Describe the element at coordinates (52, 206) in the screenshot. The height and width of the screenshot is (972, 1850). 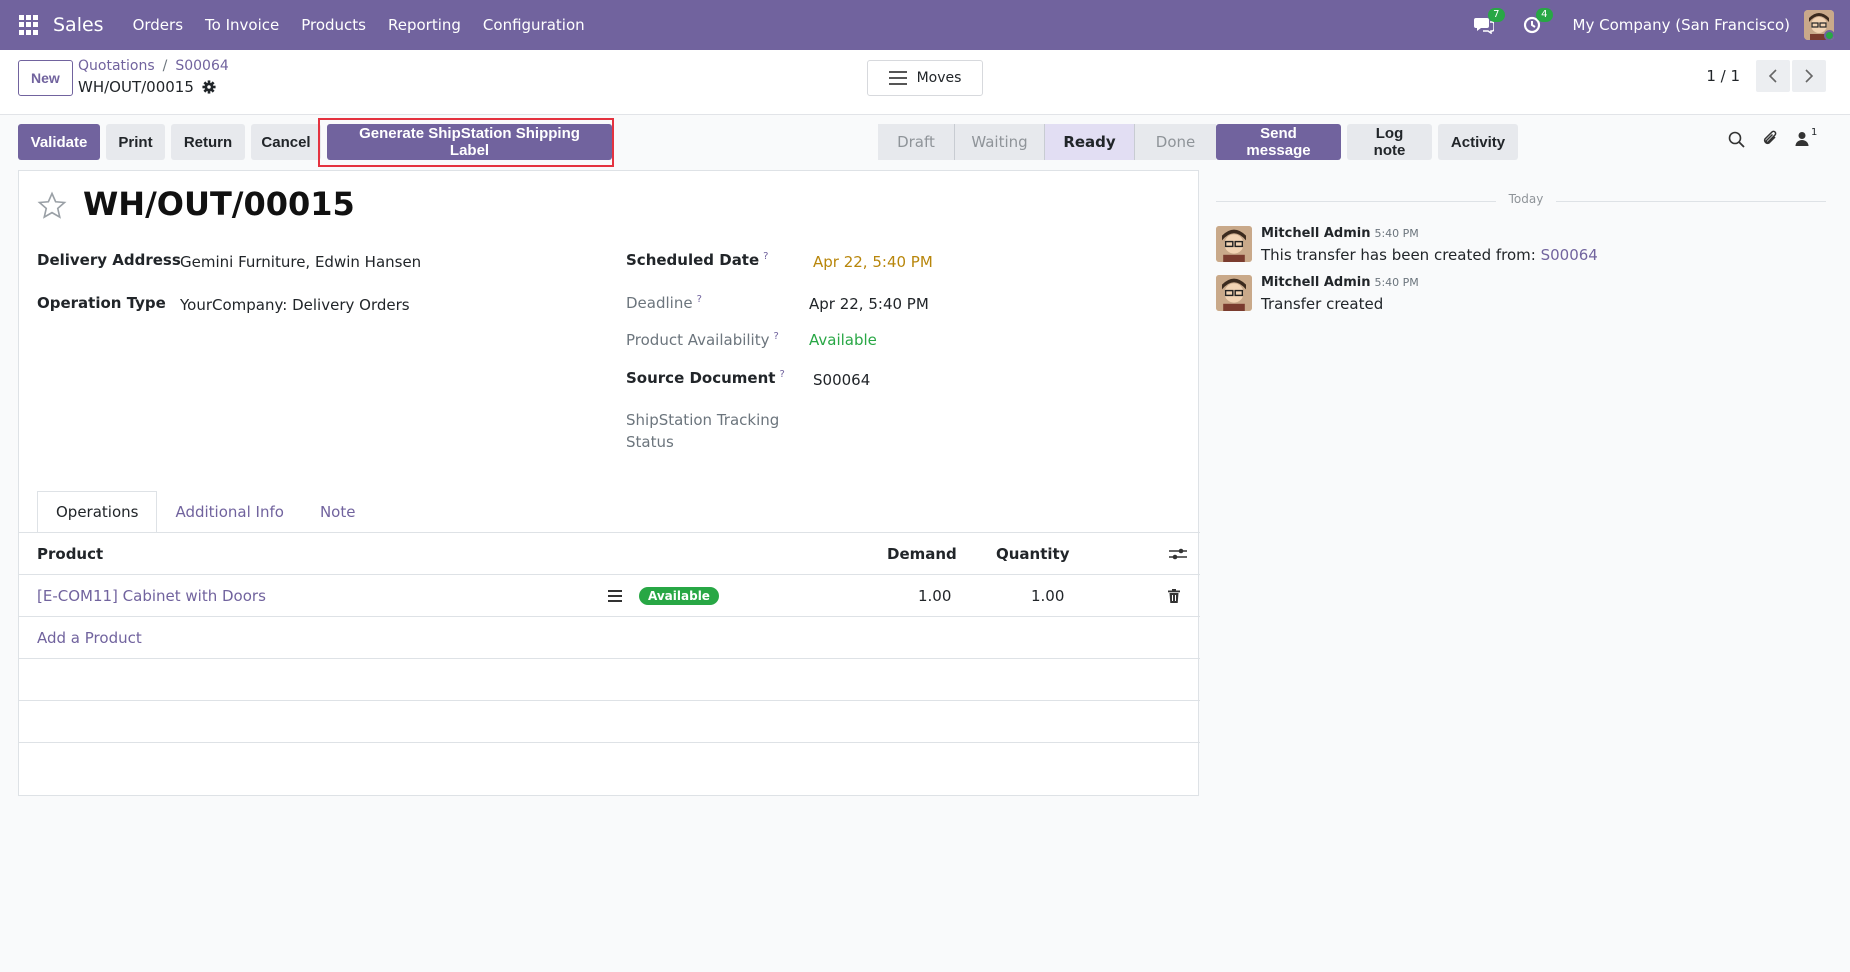
I see `star-icon` at that location.